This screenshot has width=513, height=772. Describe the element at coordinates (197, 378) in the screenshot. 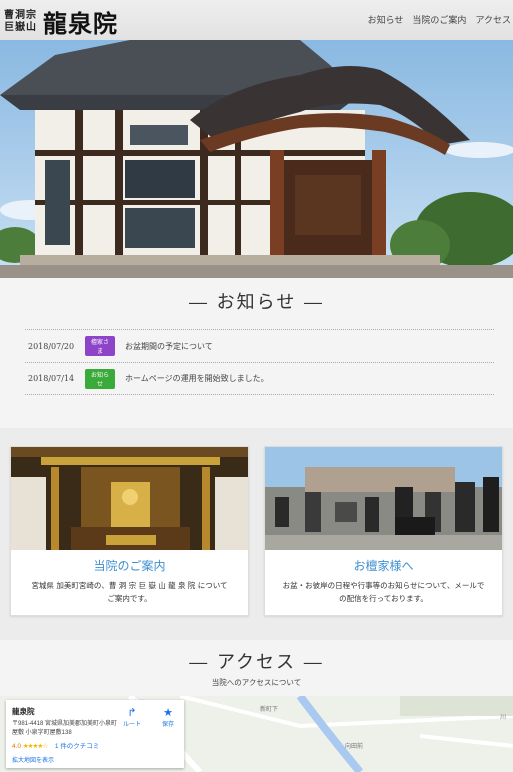

I see `notice-title: ホームページの運用を開始致しました。` at that location.